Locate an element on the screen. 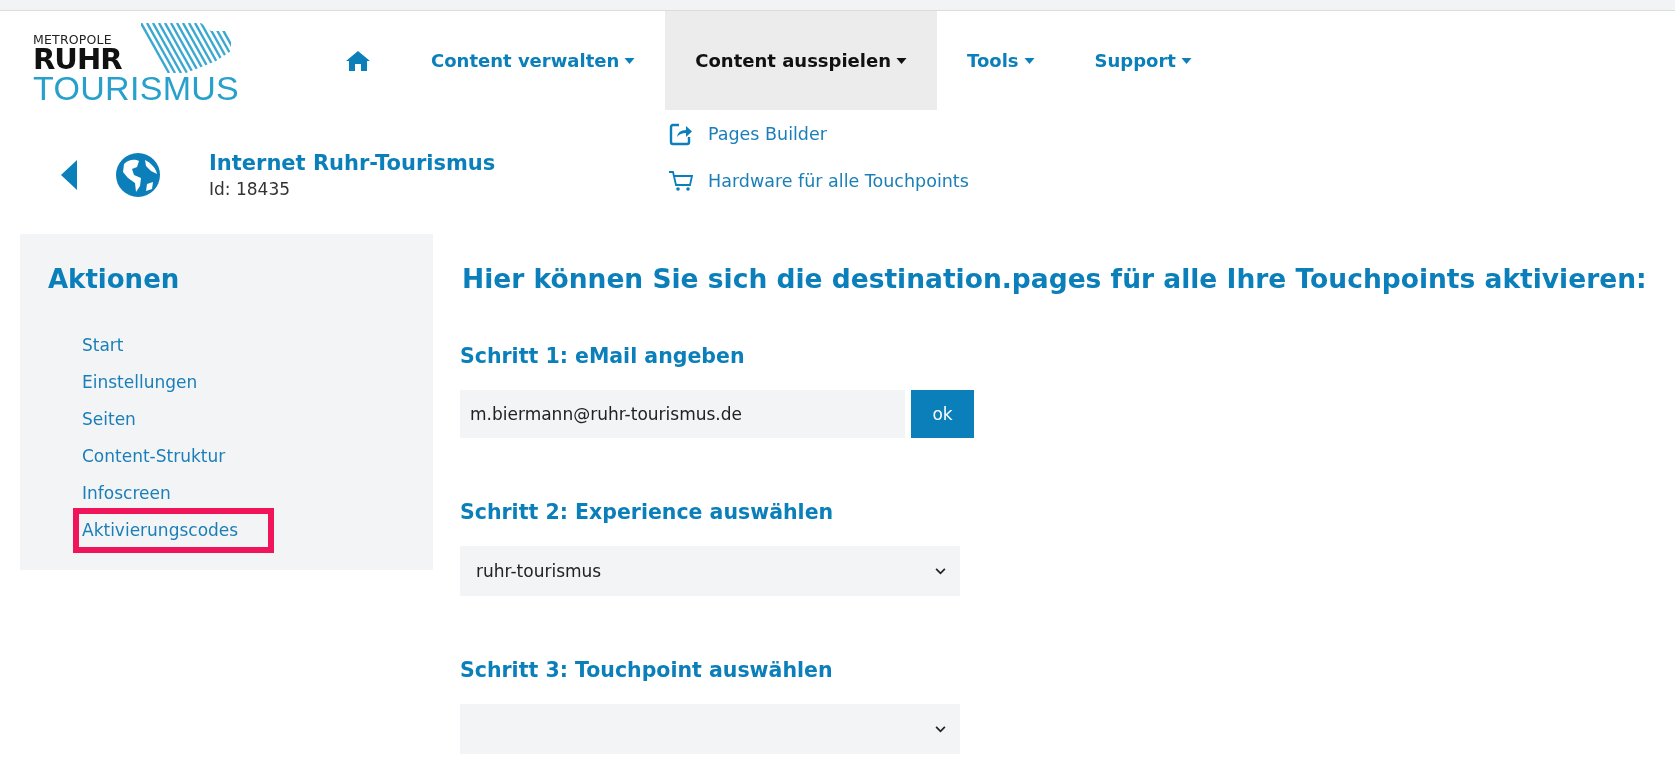 The image size is (1675, 777). site-title: Internet Ruhr-Tourismus is located at coordinates (352, 163).